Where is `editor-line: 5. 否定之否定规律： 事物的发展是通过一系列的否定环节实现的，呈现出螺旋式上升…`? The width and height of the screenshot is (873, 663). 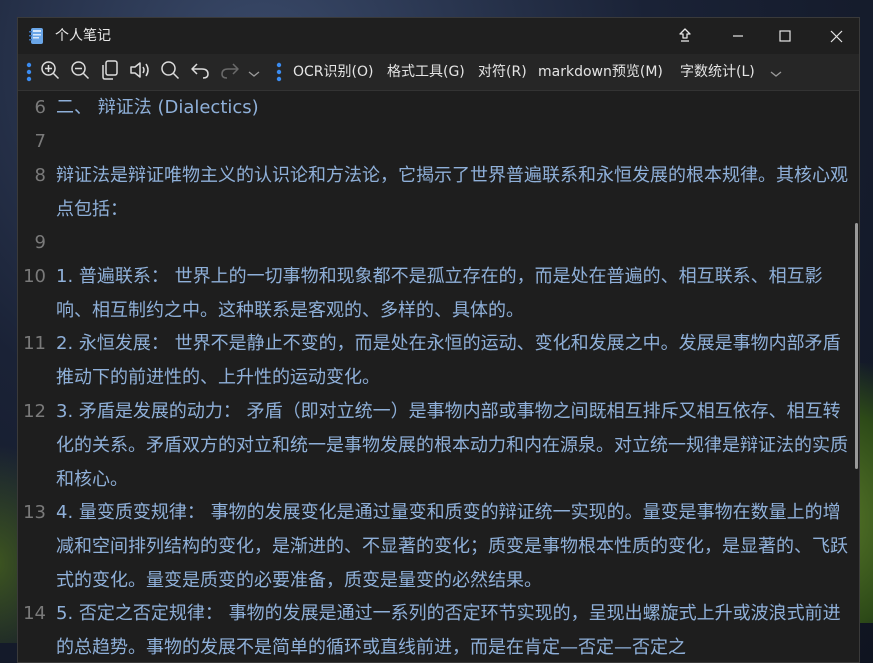 editor-line: 5. 否定之否定规律： 事物的发展是通过一系列的否定环节实现的，呈现出螺旋式上升… is located at coordinates (455, 629).